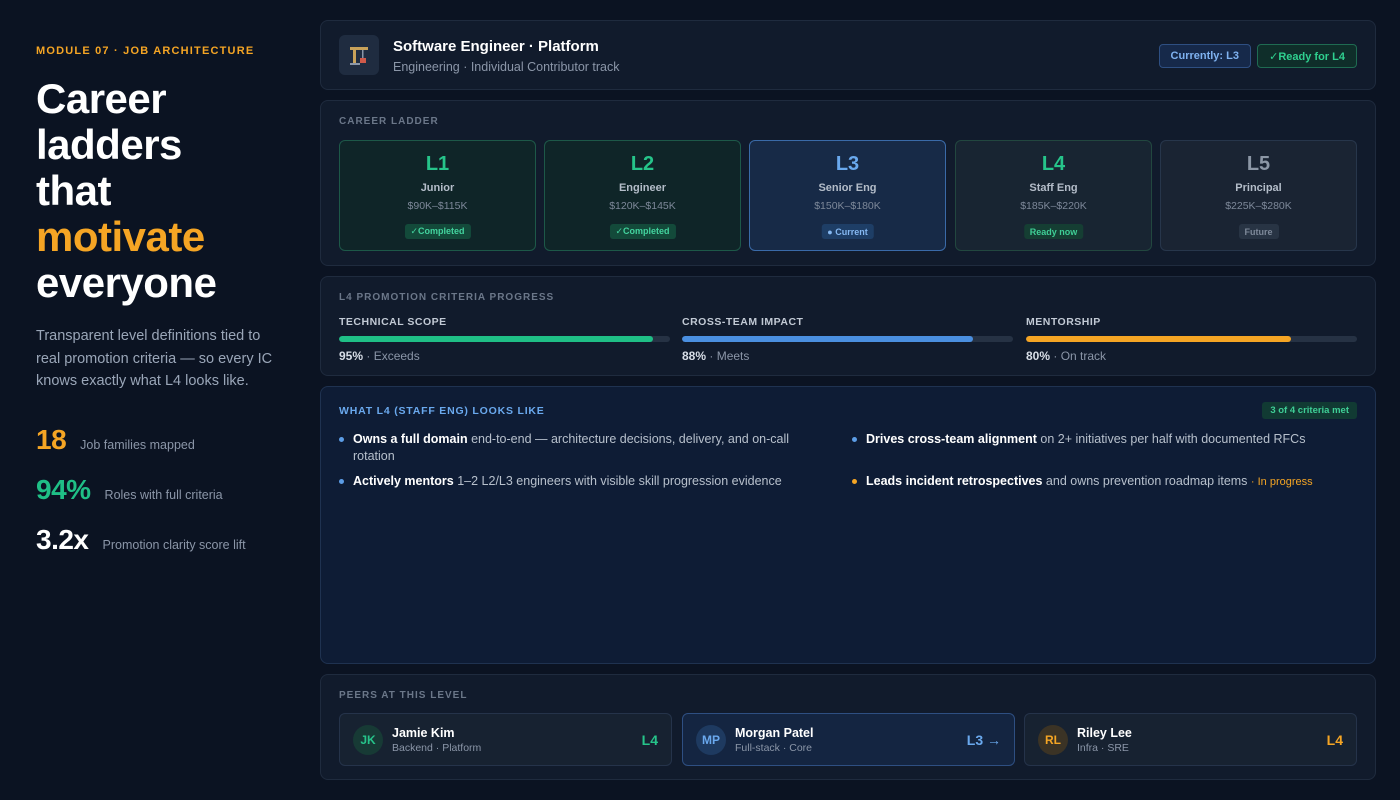 The width and height of the screenshot is (1400, 800). I want to click on expectation-text: and owns prevention roadmap items, so click(1146, 481).